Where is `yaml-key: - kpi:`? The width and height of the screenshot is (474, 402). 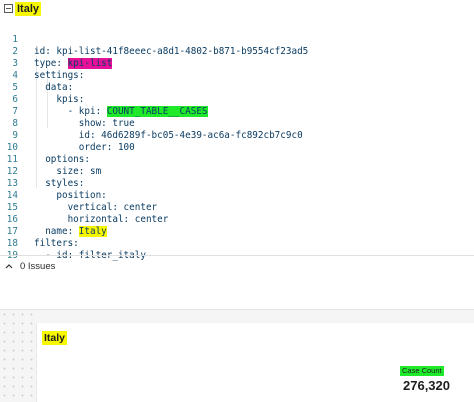 yaml-key: - kpi: is located at coordinates (70, 111).